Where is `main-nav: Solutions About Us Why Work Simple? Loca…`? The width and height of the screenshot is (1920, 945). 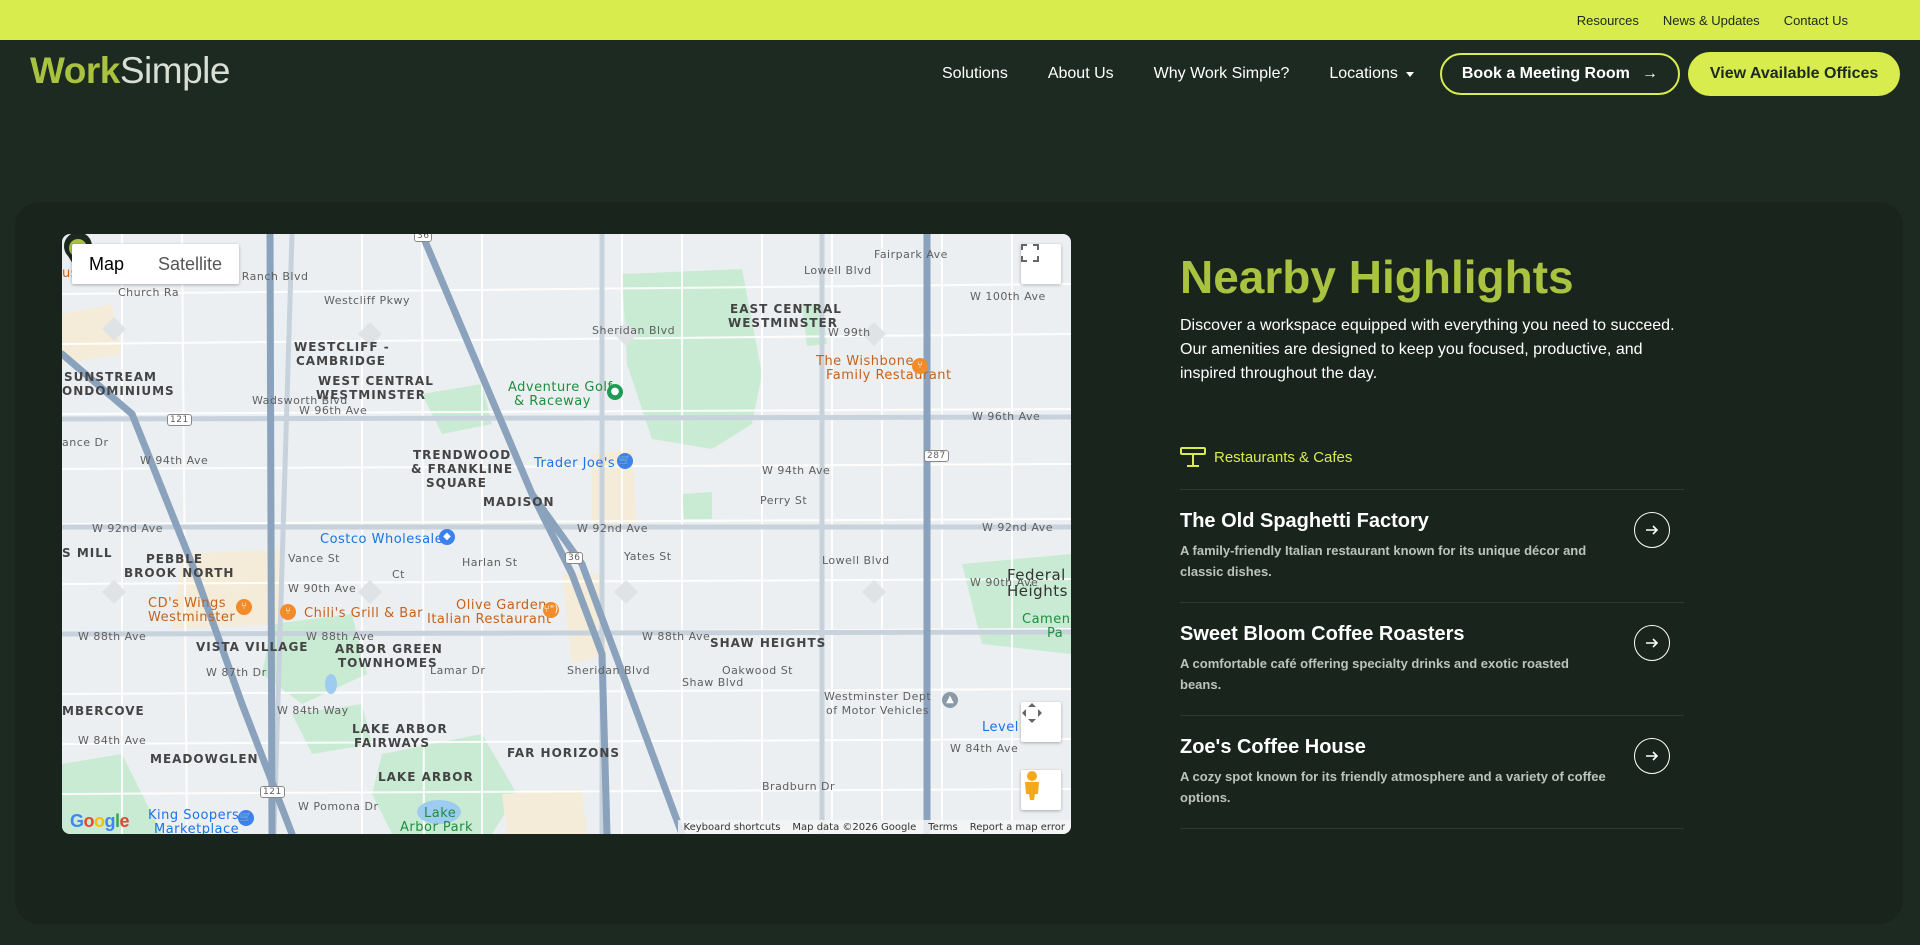
main-nav: Solutions About Us Why Work Simple? Loca… is located at coordinates (1421, 74).